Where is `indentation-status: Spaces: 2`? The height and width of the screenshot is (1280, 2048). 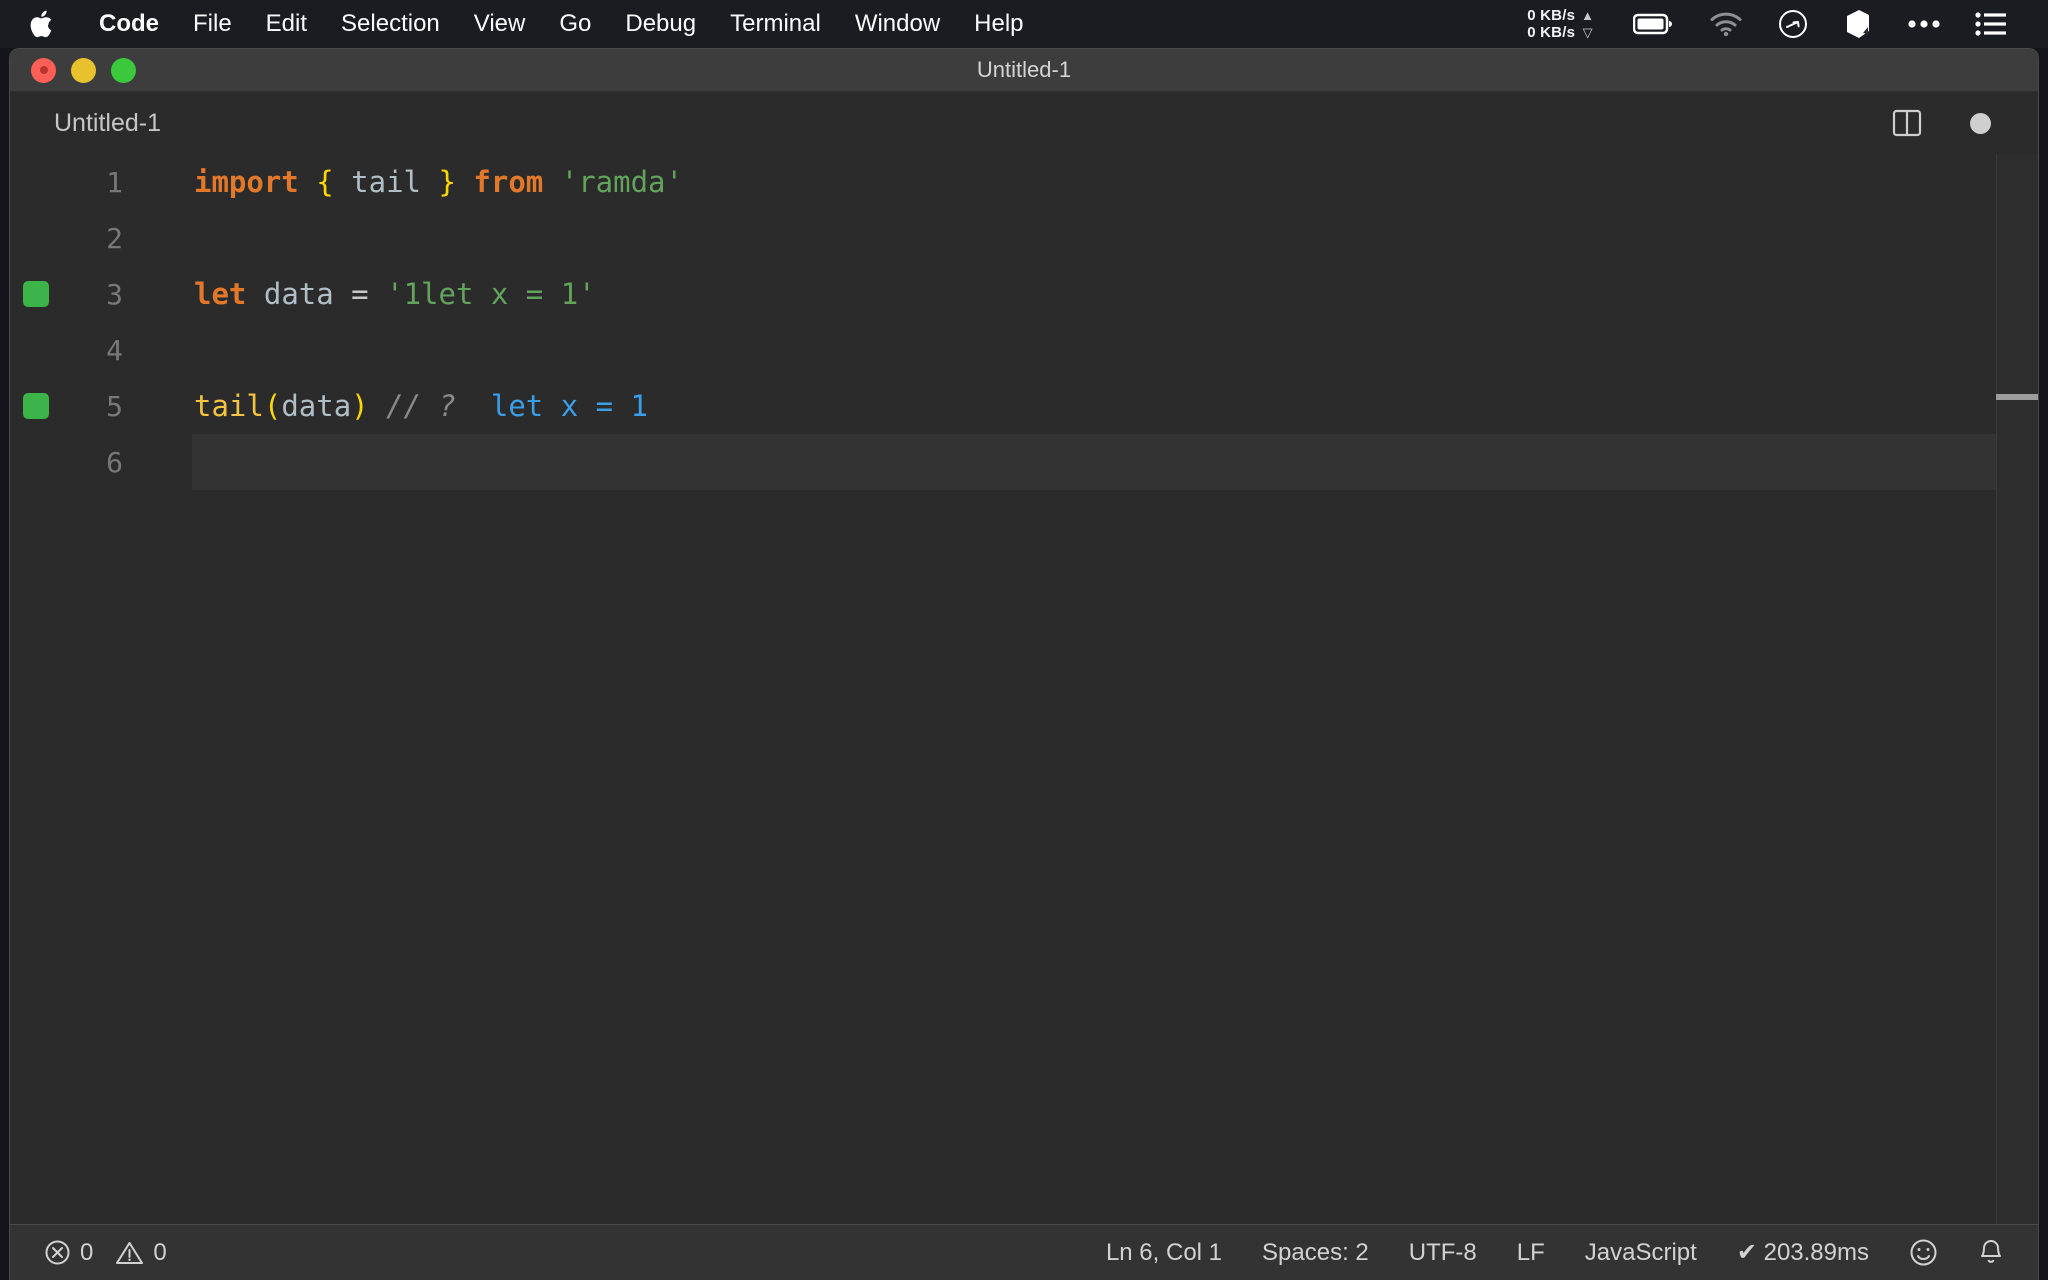 indentation-status: Spaces: 2 is located at coordinates (1315, 1253).